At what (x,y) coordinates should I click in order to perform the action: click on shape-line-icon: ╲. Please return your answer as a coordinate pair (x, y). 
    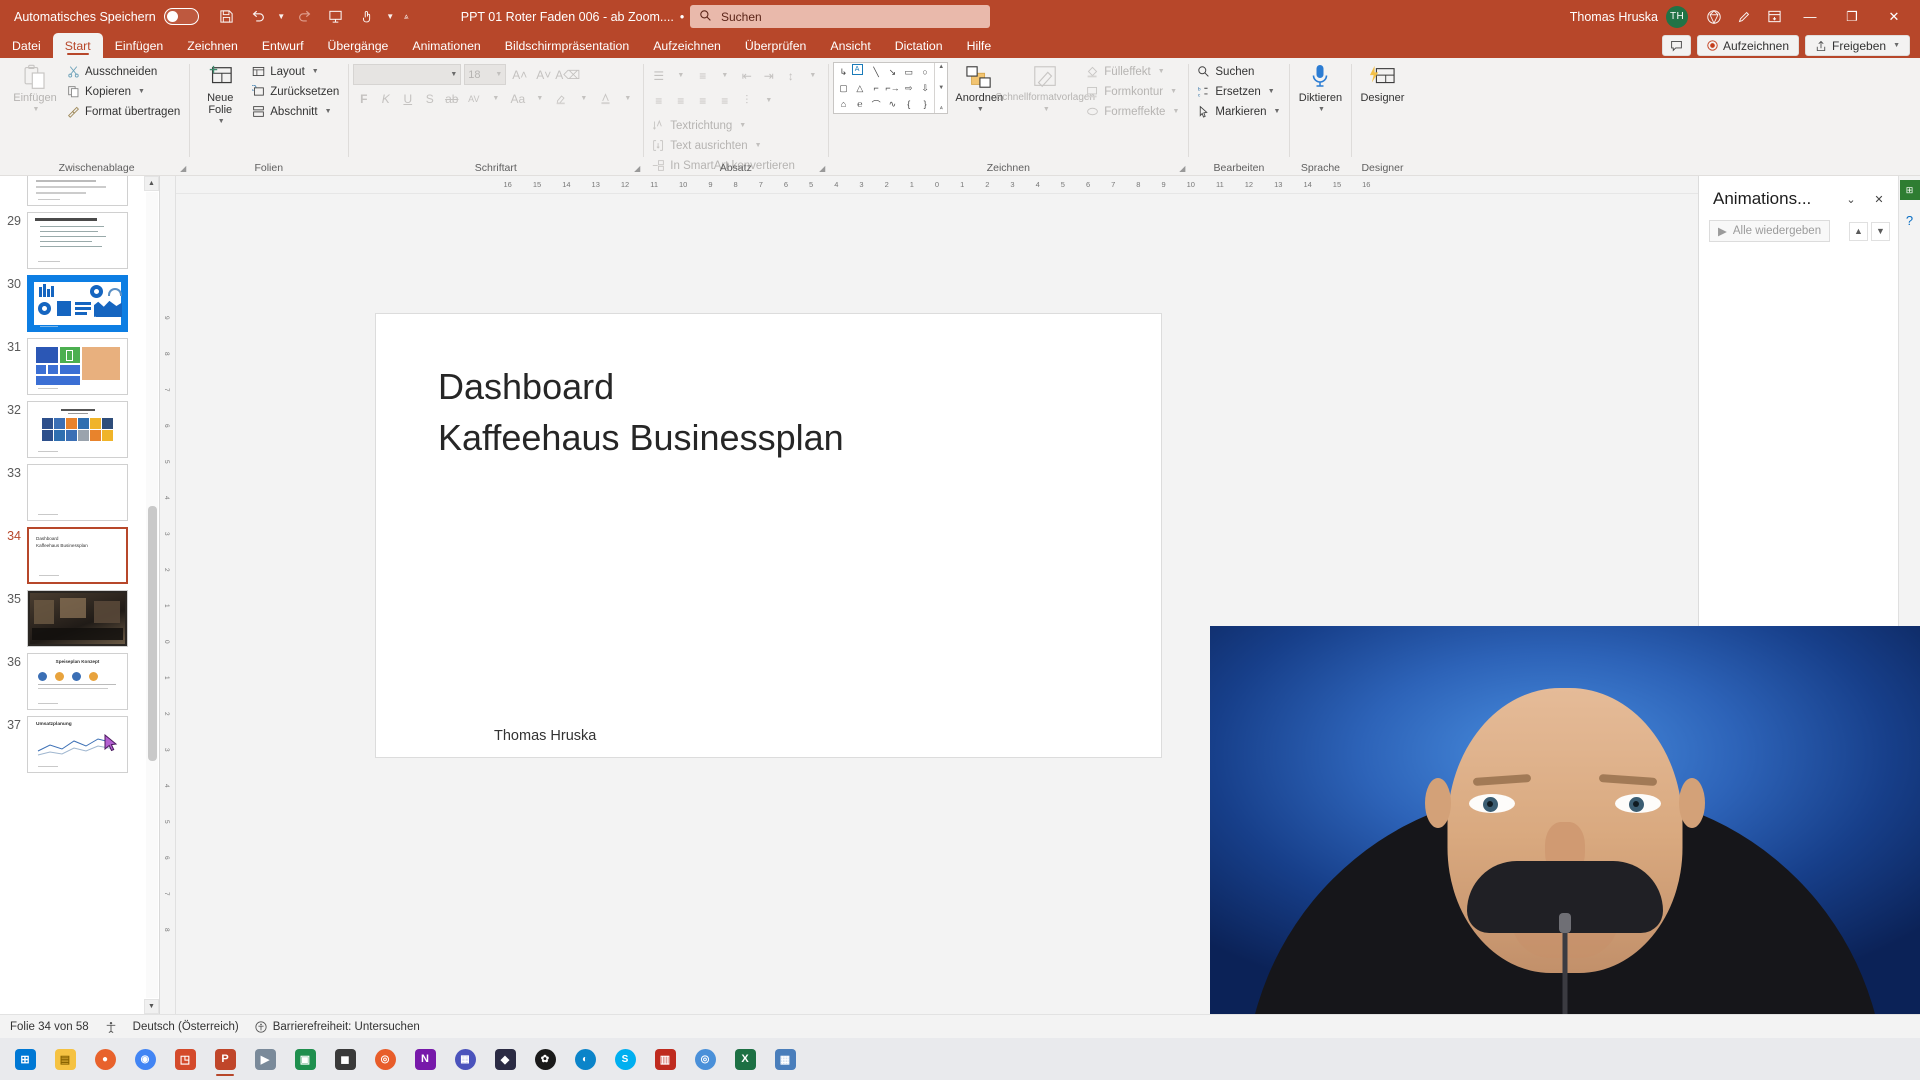
    Looking at the image, I should click on (876, 72).